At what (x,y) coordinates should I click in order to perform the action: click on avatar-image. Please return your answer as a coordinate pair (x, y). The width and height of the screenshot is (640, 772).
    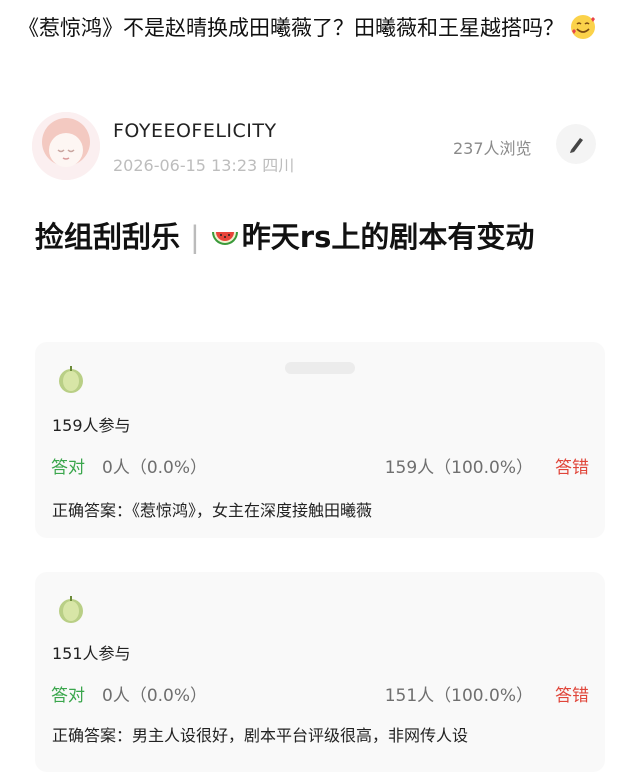
    Looking at the image, I should click on (66, 146).